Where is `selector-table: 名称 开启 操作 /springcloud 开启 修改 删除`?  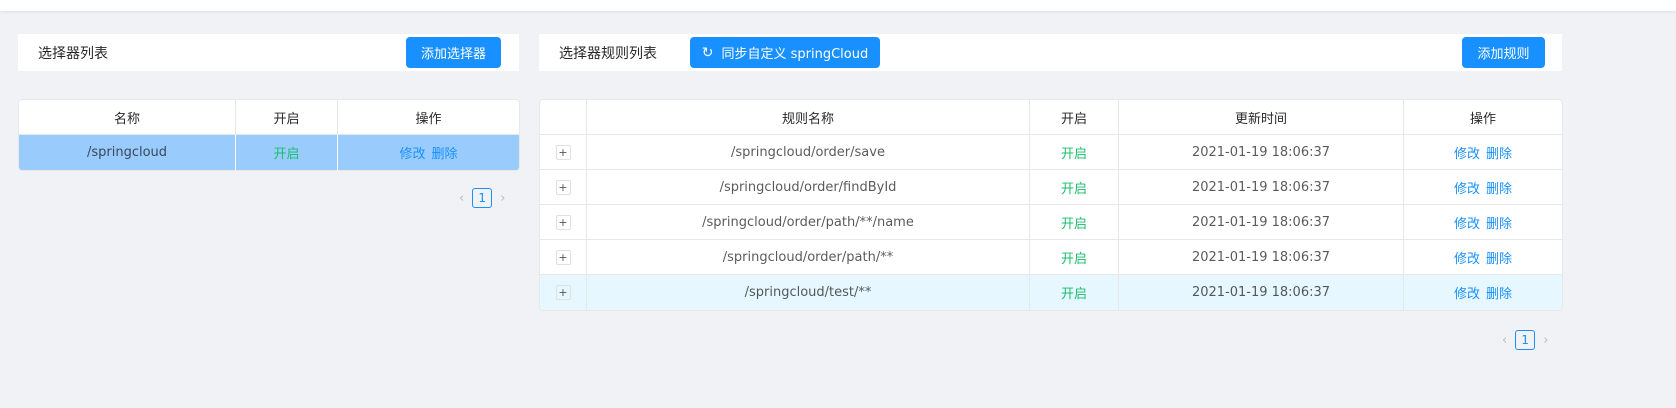
selector-table: 名称 开启 操作 /springcloud 开启 修改 删除 is located at coordinates (269, 135).